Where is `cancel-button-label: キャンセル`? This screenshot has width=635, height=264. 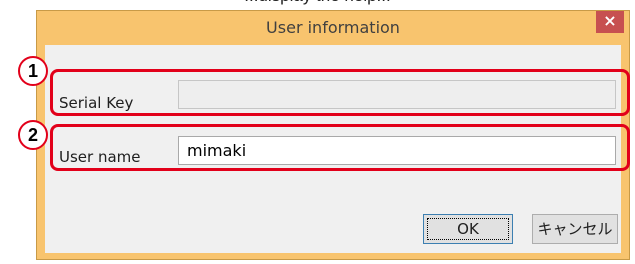 cancel-button-label: キャンセル is located at coordinates (575, 229).